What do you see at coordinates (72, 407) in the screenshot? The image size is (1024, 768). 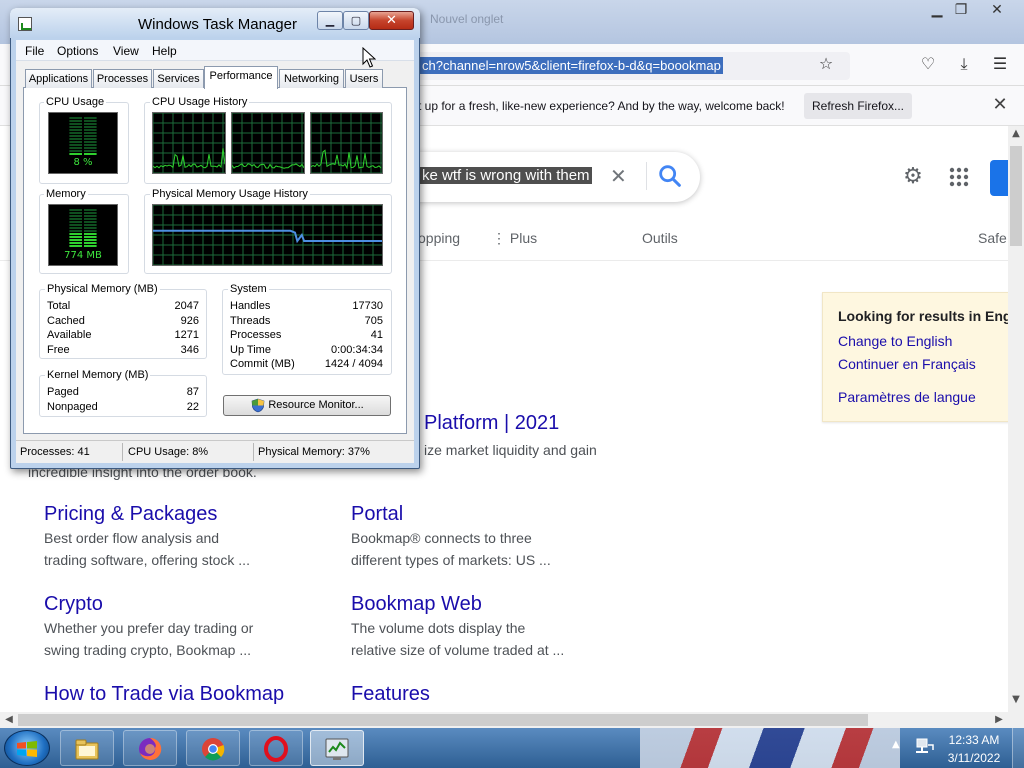 I see `stat-label: Nonpaged` at bounding box center [72, 407].